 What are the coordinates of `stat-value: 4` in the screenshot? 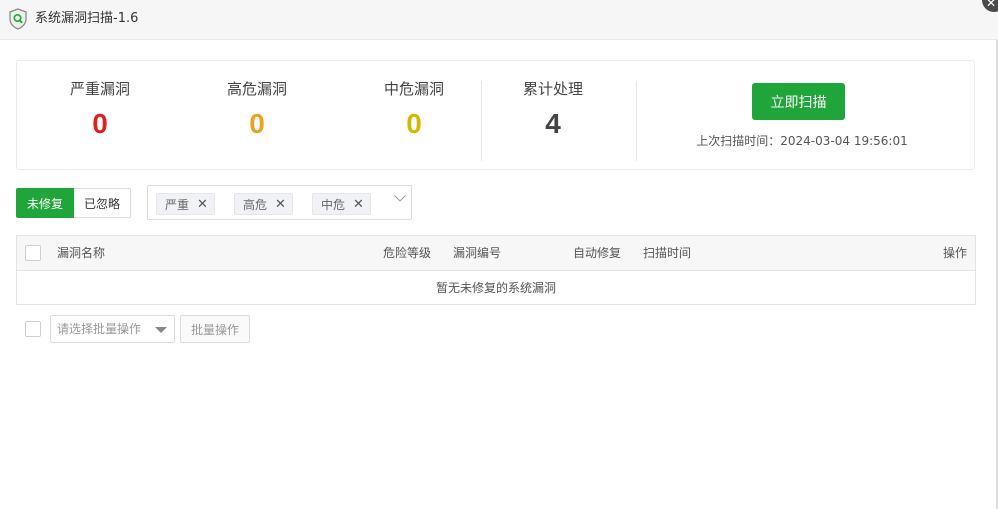 It's located at (553, 123).